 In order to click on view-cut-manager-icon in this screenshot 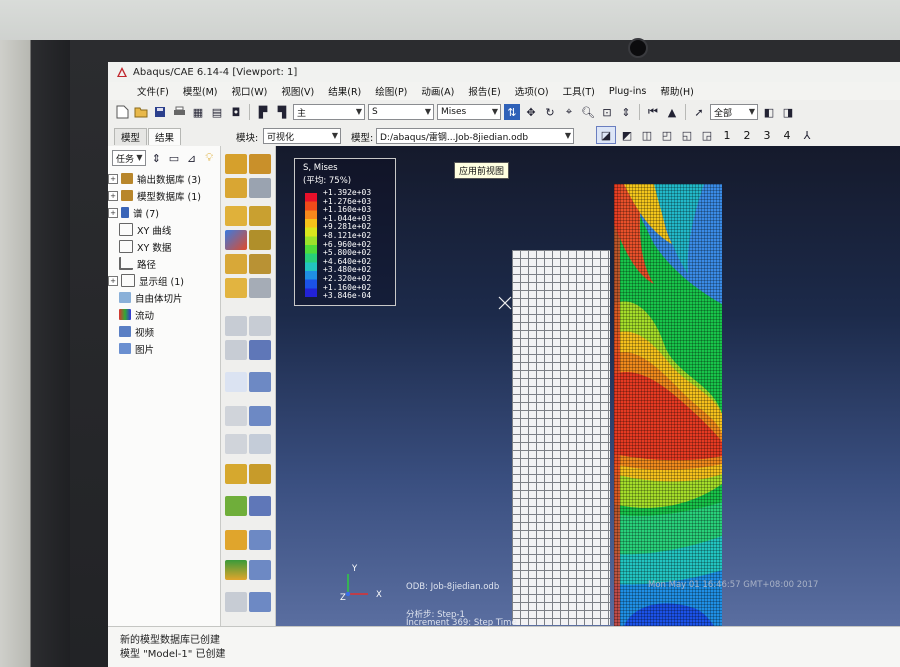, I will do `click(260, 474)`.